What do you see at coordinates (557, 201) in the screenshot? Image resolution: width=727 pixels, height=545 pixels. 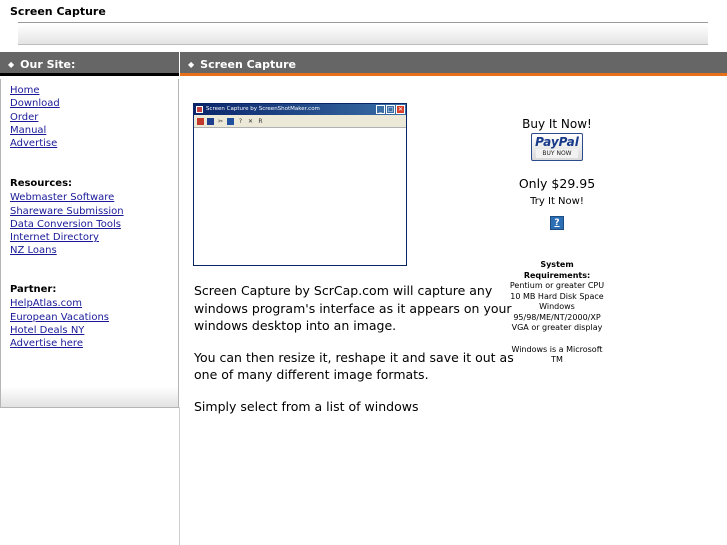 I see `try-it-now-label: Try It Now!` at bounding box center [557, 201].